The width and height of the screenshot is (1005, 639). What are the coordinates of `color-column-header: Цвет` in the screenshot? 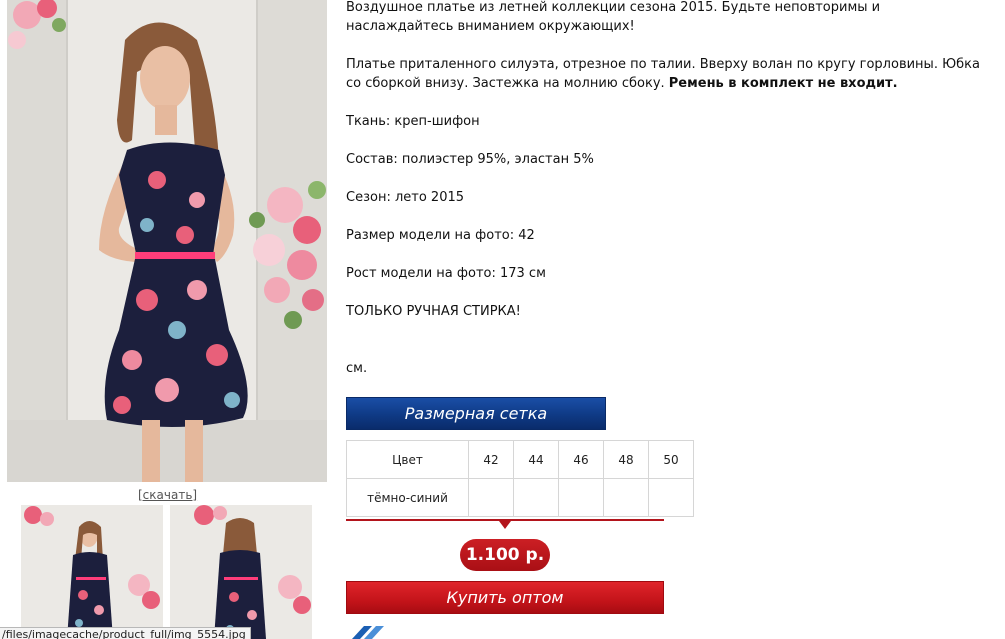 It's located at (407, 459).